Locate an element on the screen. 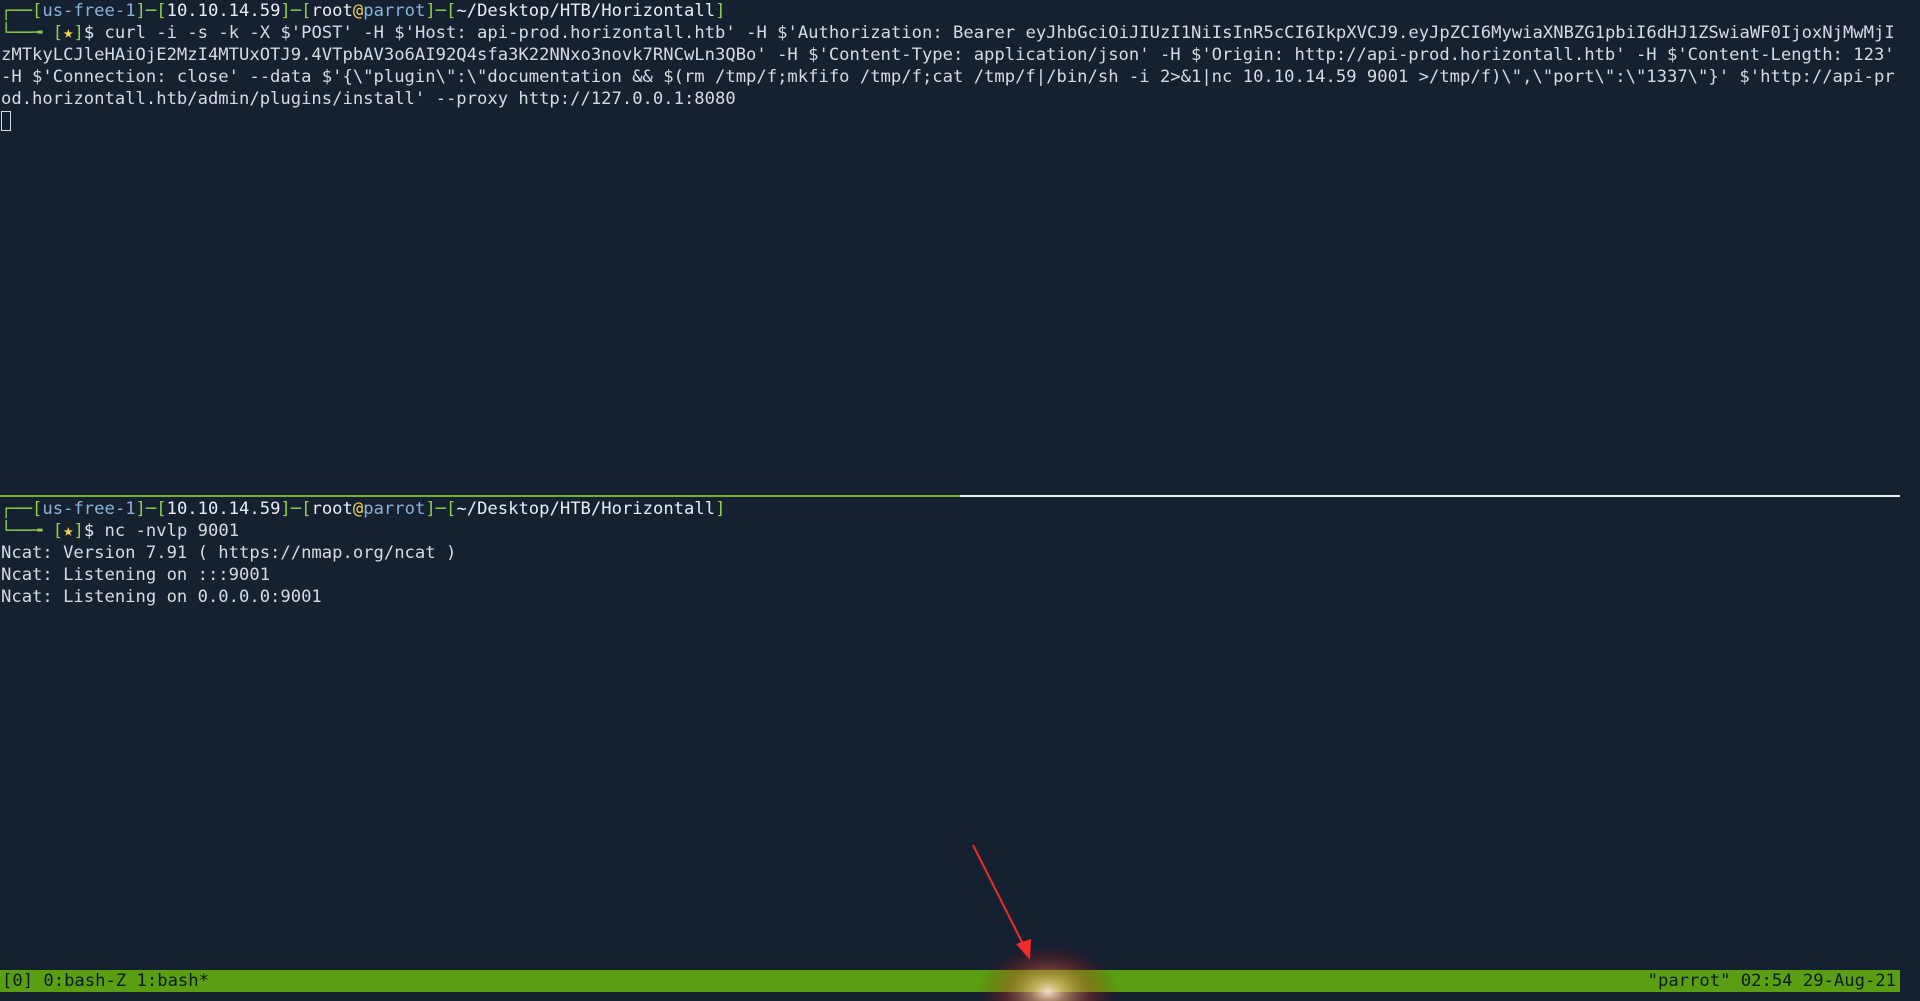 The image size is (1920, 1001). nc-command: nc -nvlp 9001 is located at coordinates (167, 531).